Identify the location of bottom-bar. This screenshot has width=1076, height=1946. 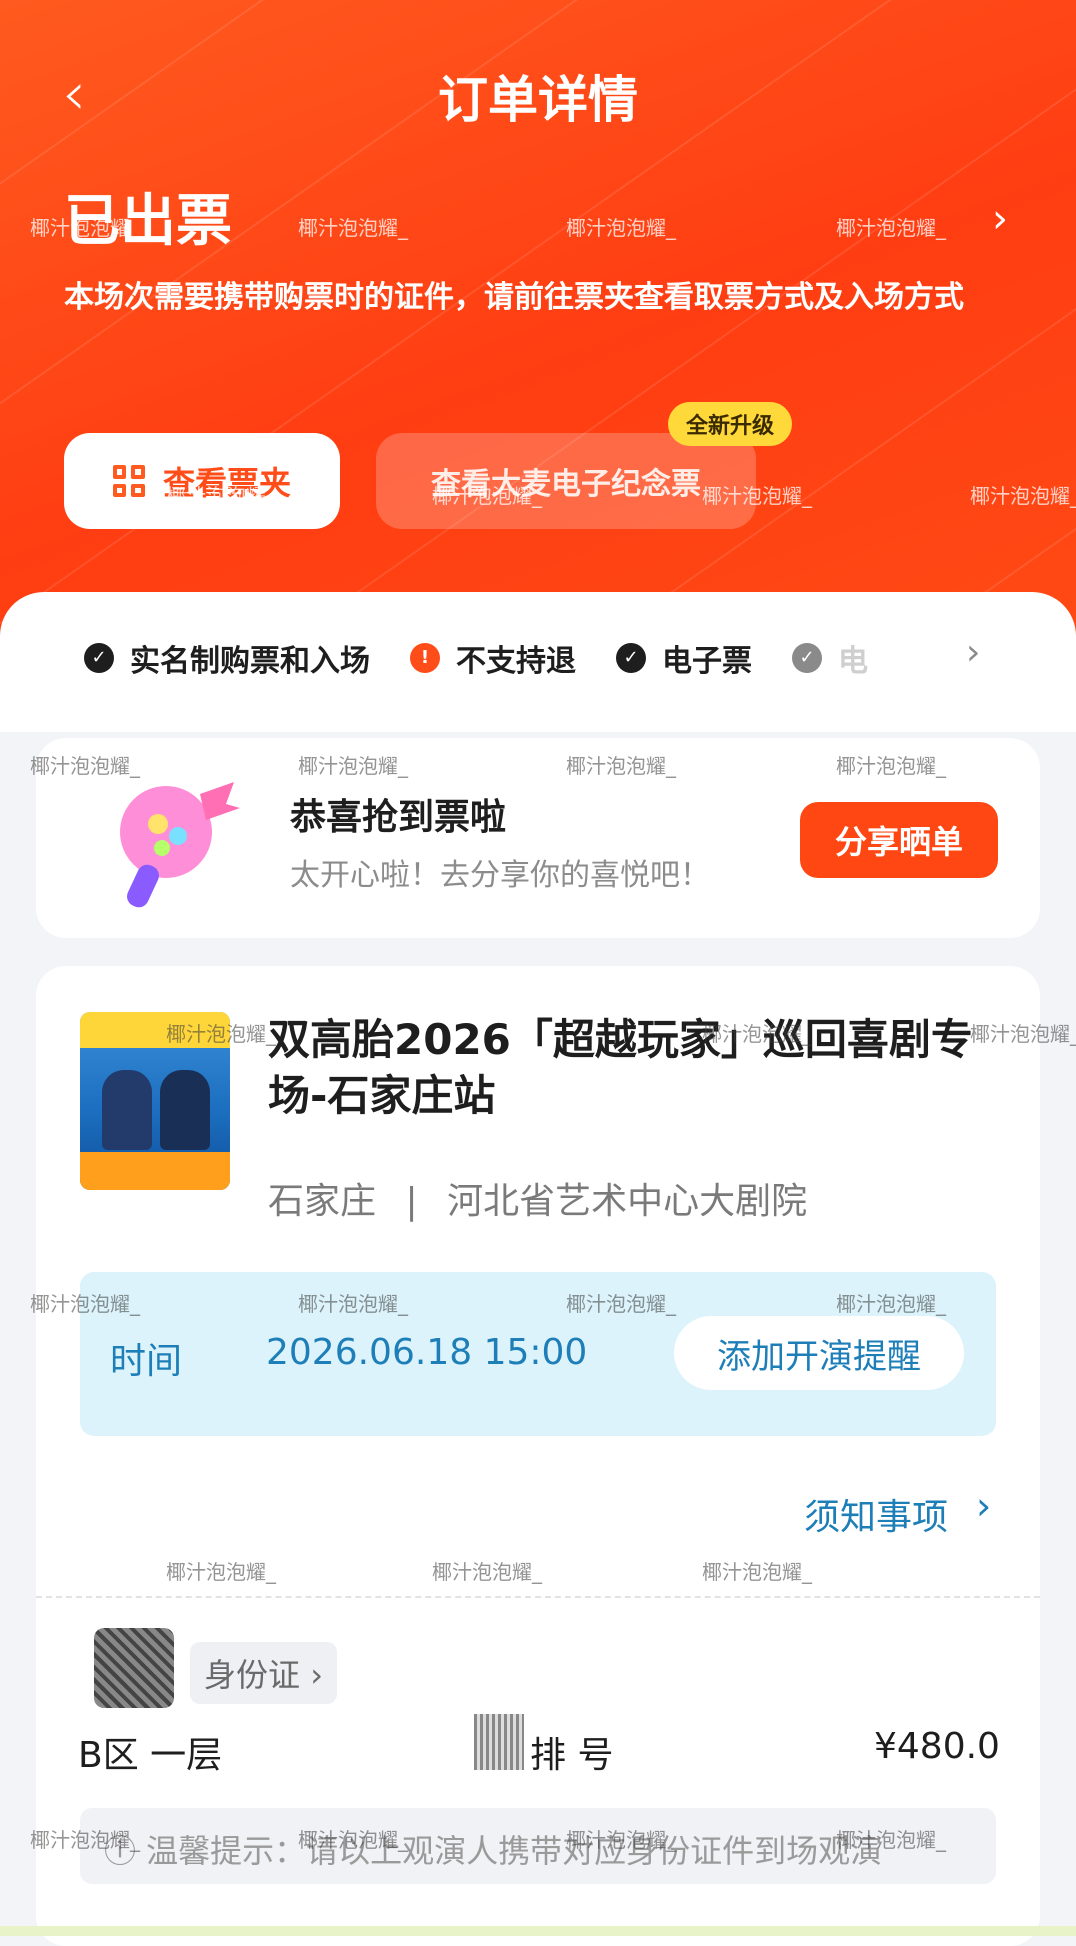
(538, 1931).